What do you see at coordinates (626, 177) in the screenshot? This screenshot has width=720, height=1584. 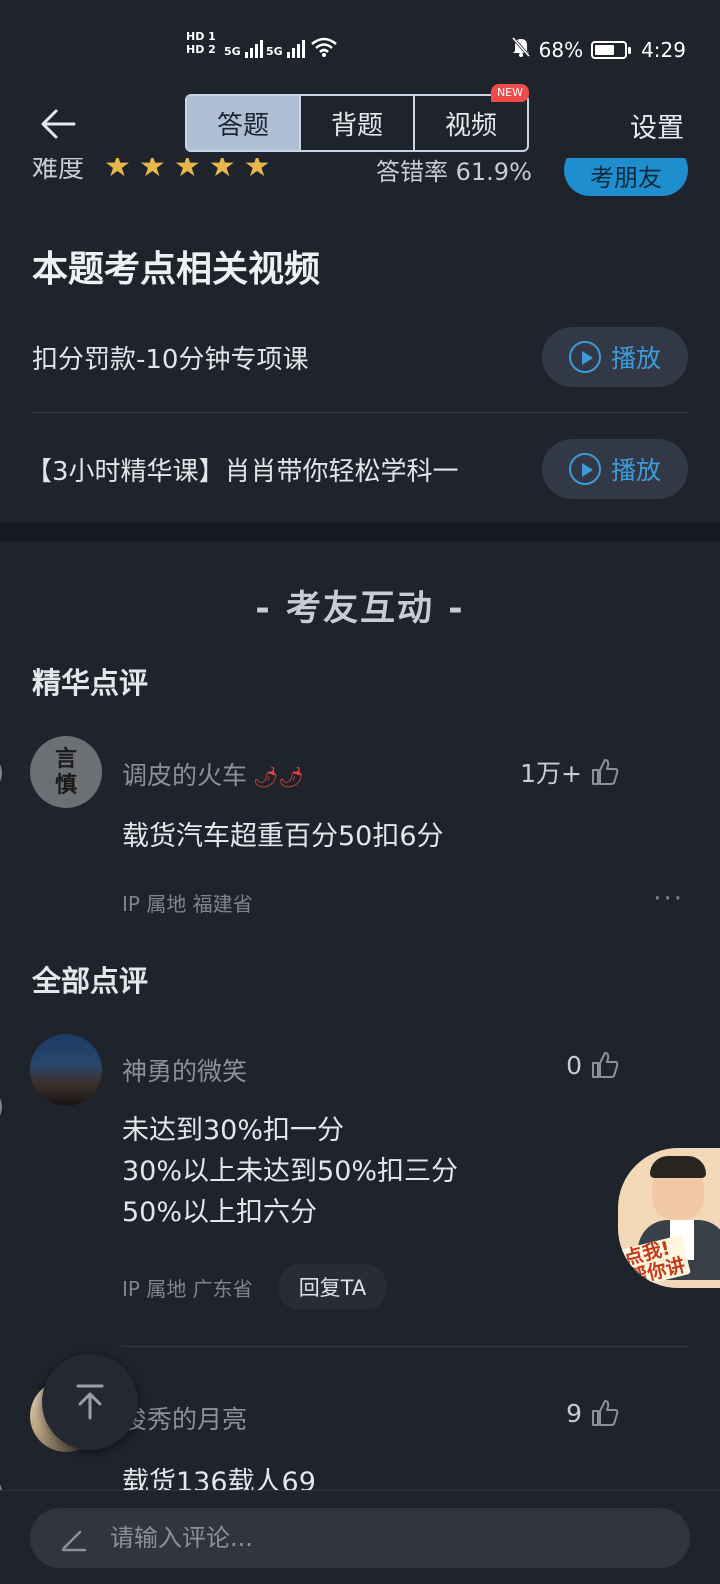 I see `ask-friend-button: 考朋友` at bounding box center [626, 177].